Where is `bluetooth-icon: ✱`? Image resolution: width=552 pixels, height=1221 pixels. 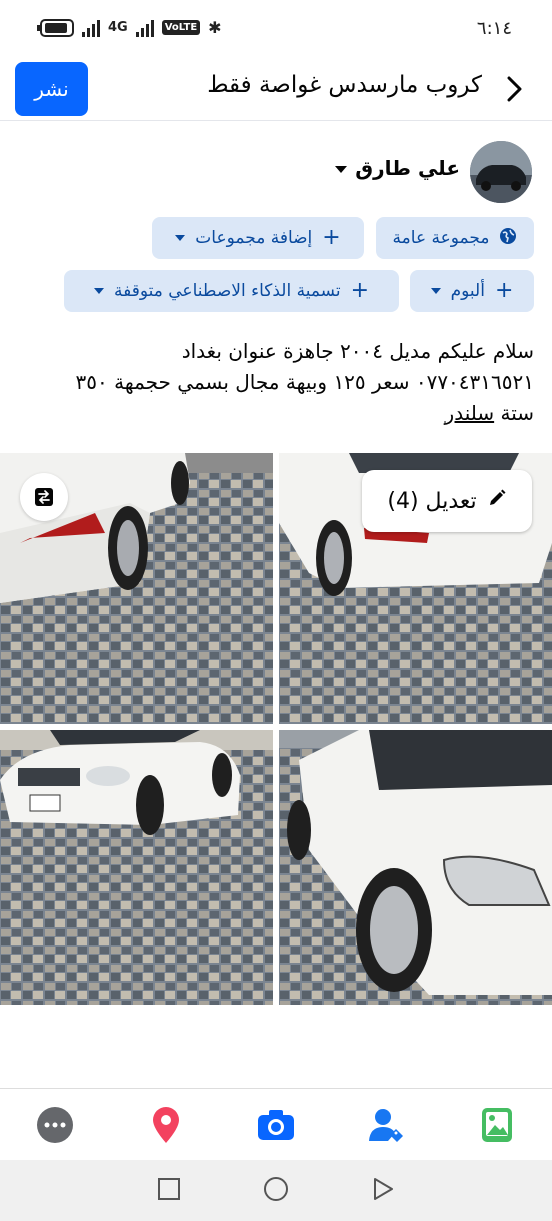
bluetooth-icon: ✱ is located at coordinates (215, 27).